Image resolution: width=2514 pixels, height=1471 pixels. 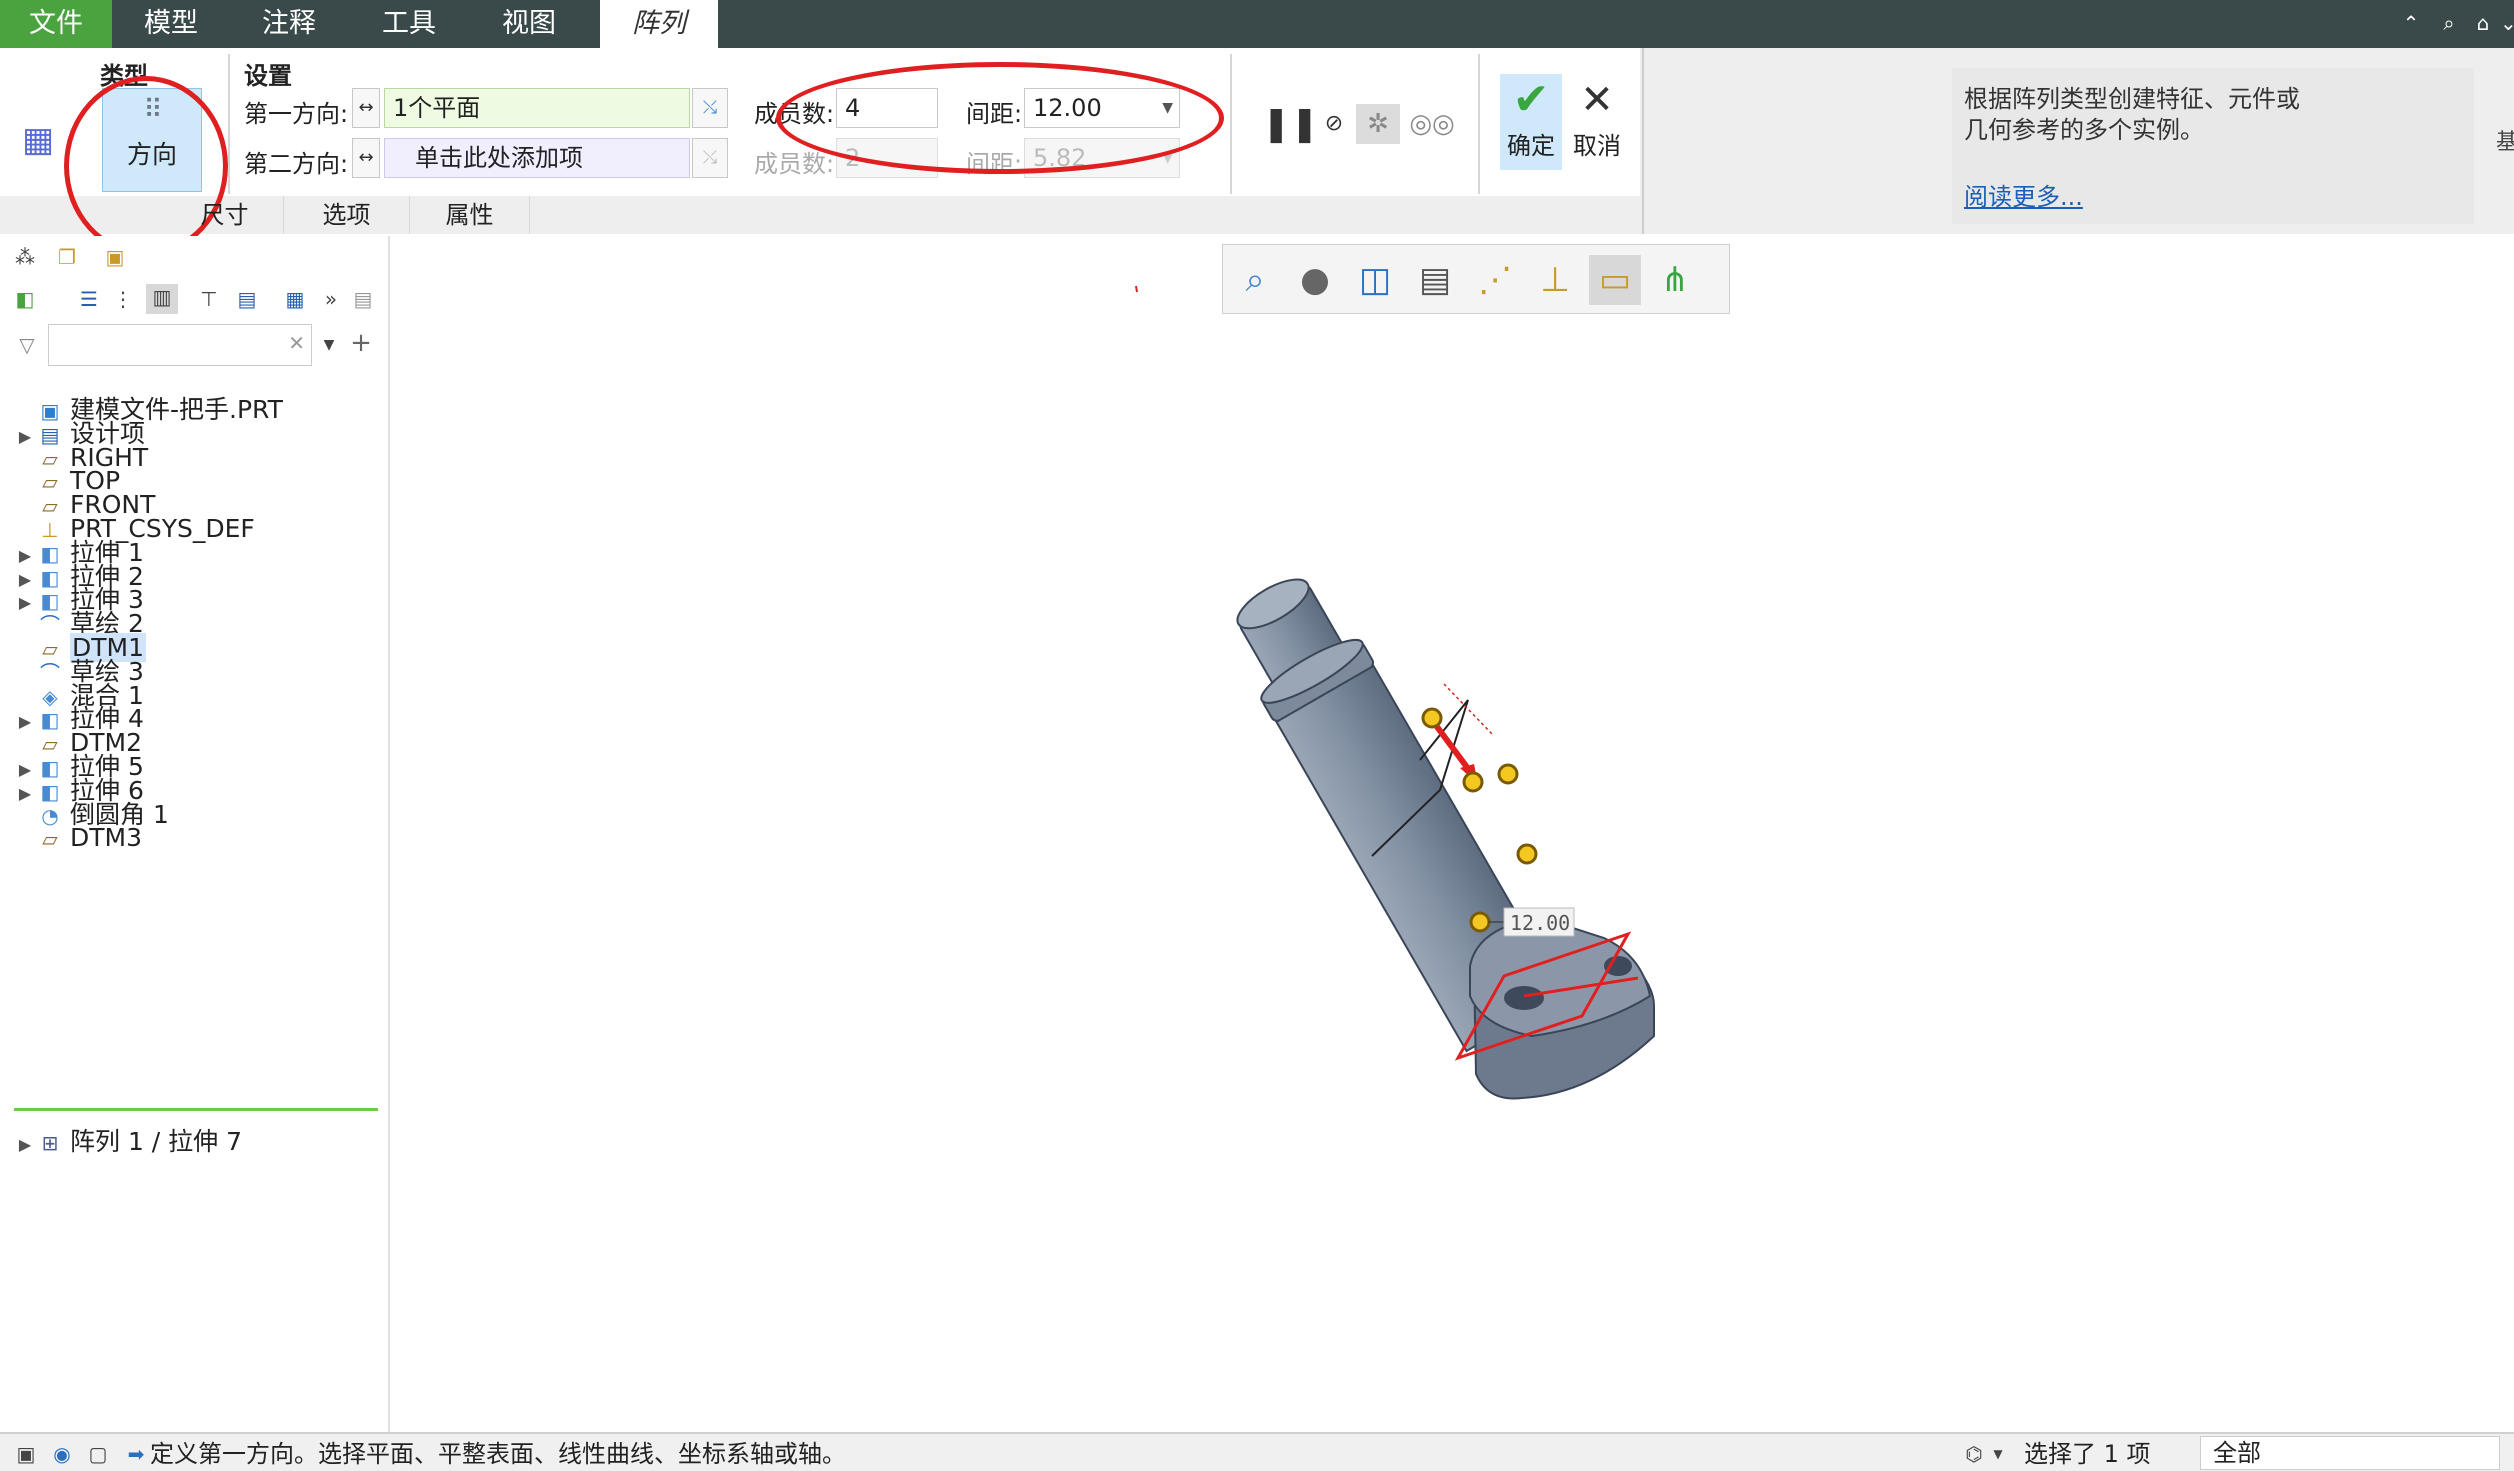 I want to click on model-tree-icon: ⁂, so click(x=25, y=257).